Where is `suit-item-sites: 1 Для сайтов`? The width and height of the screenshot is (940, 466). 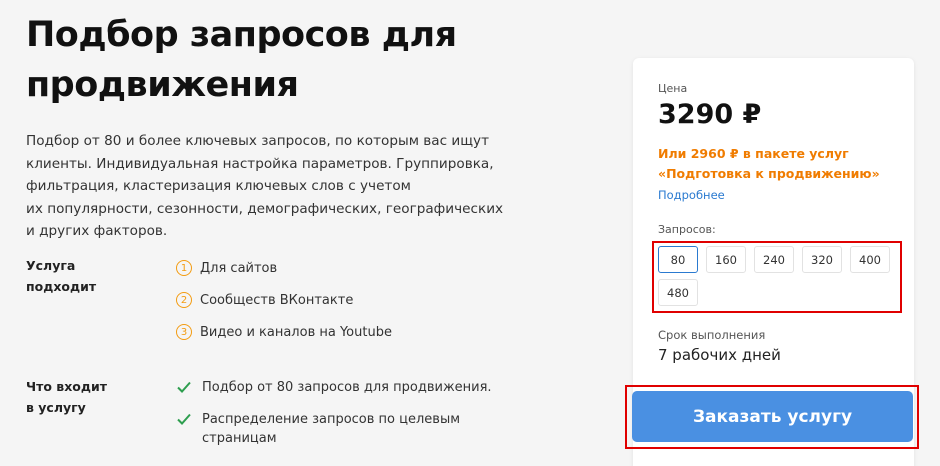
suit-item-sites: 1 Для сайтов is located at coordinates (284, 268).